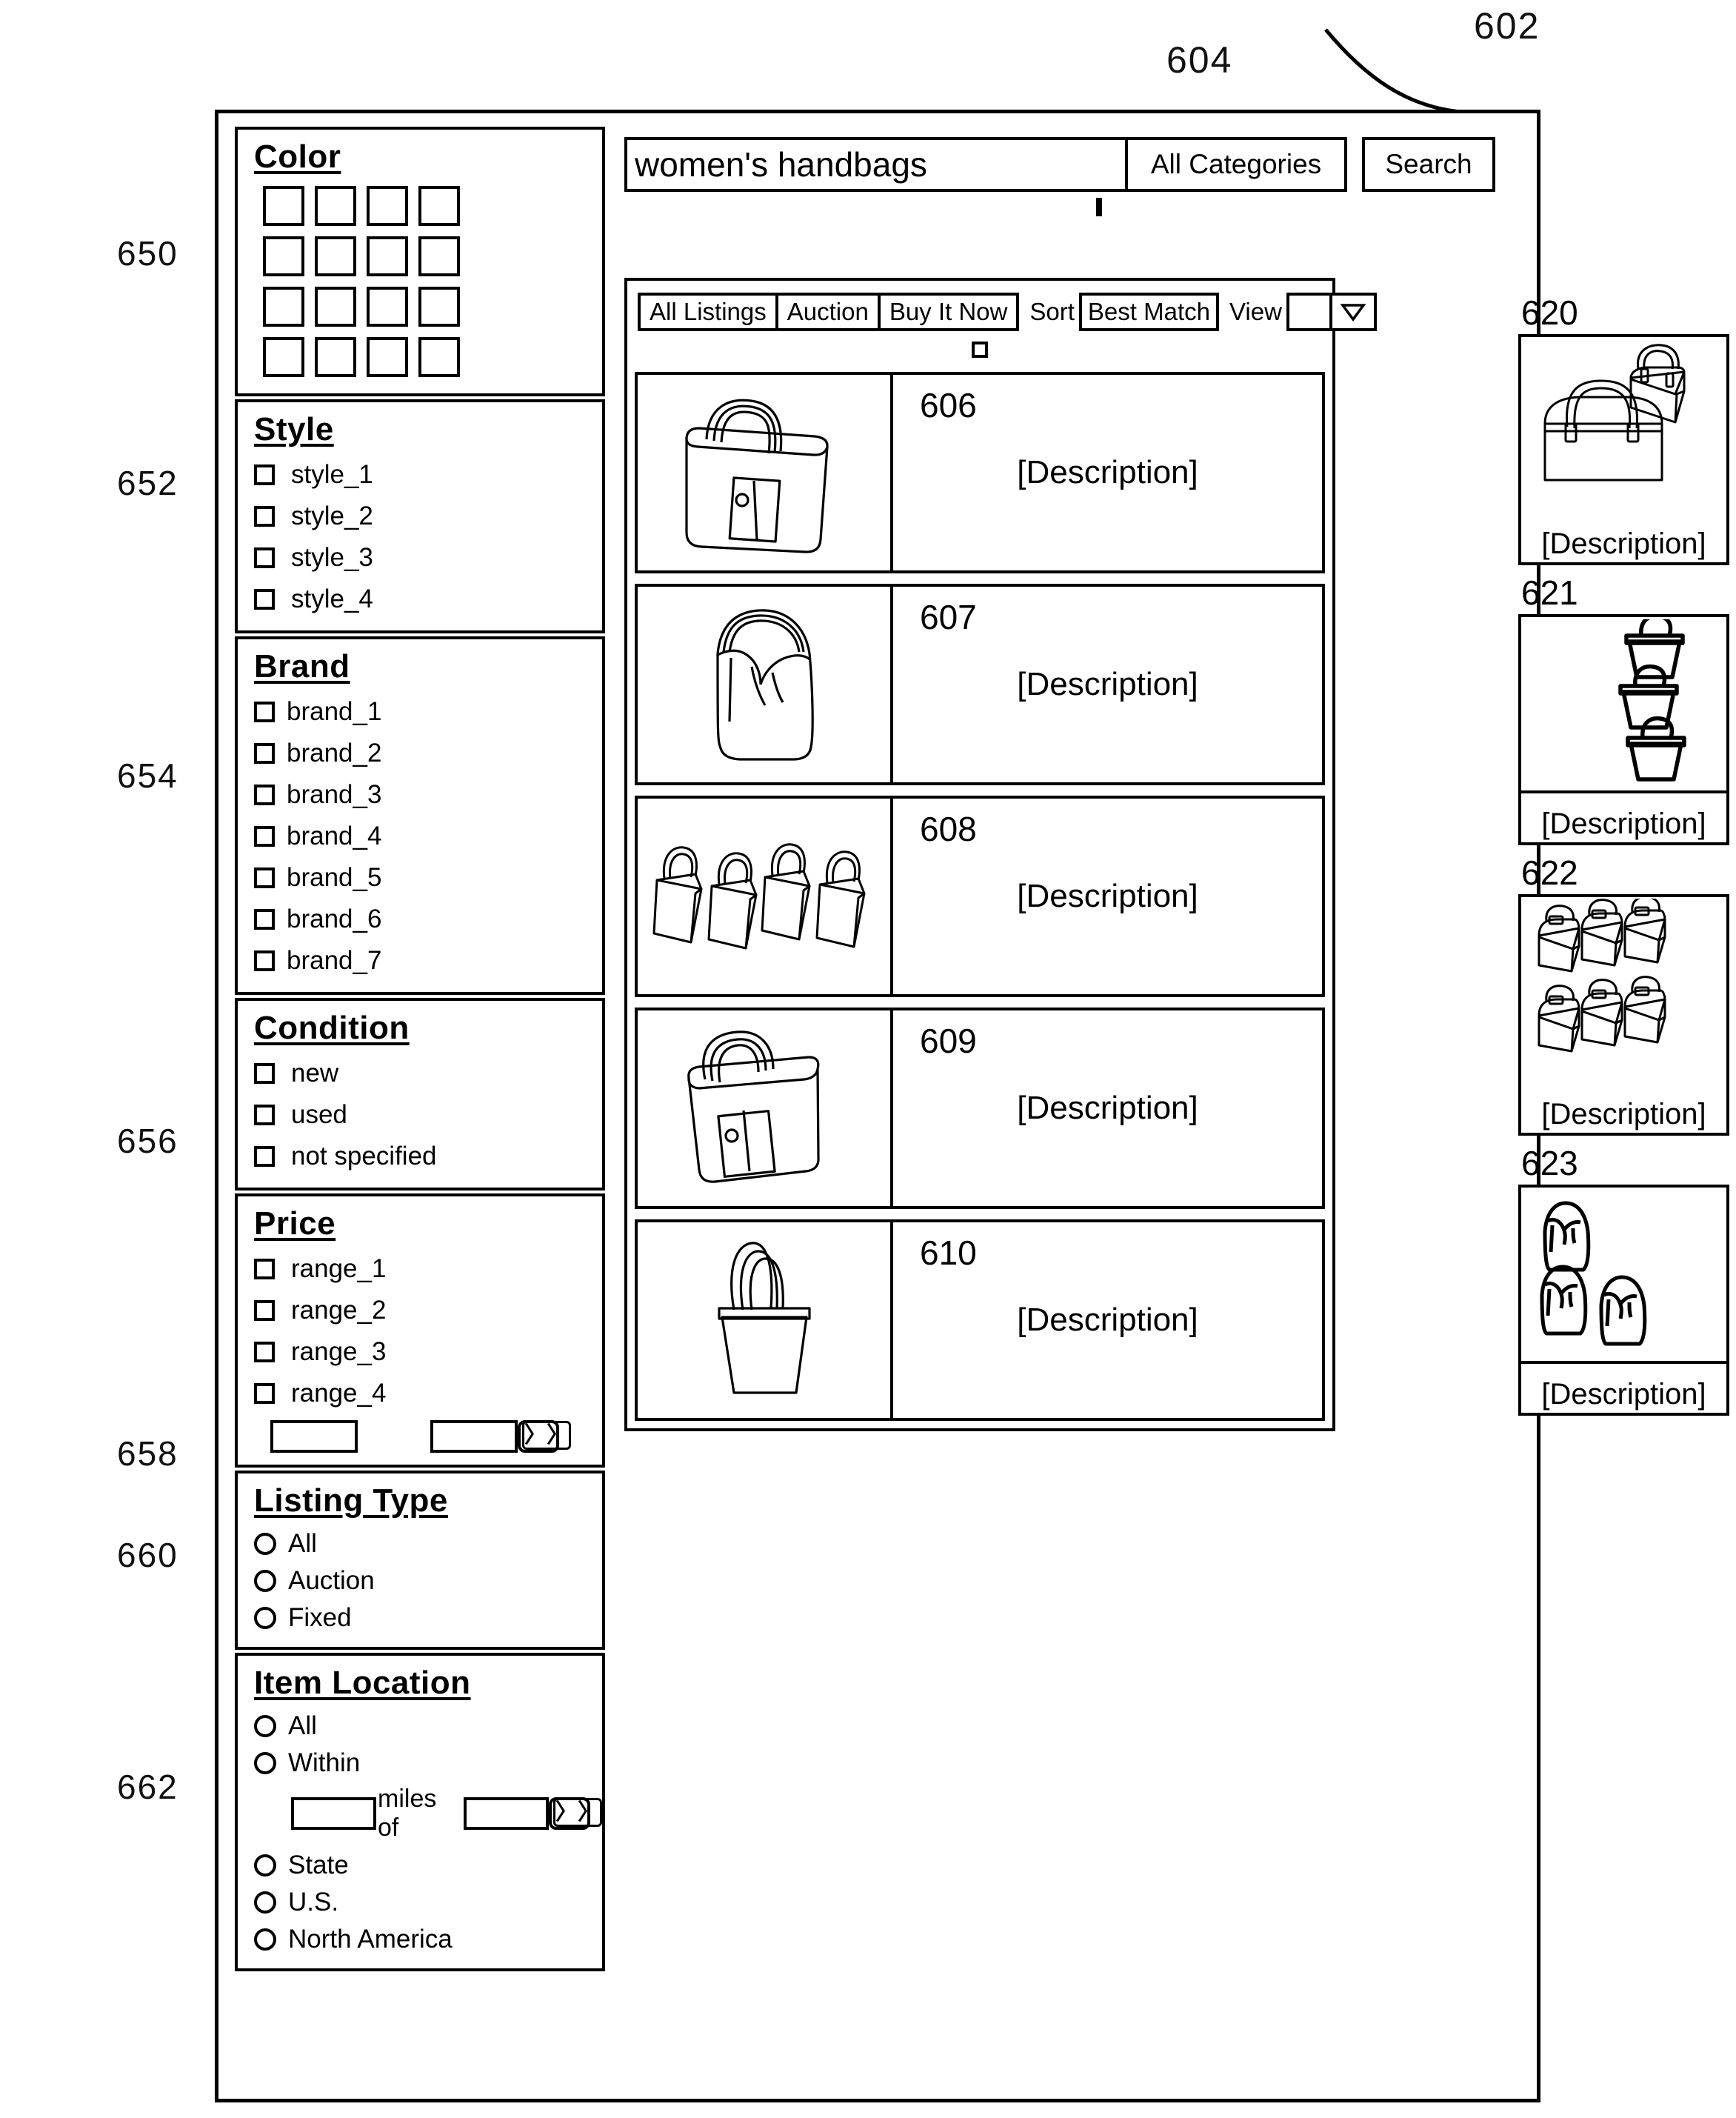  I want to click on location-input, so click(506, 1813).